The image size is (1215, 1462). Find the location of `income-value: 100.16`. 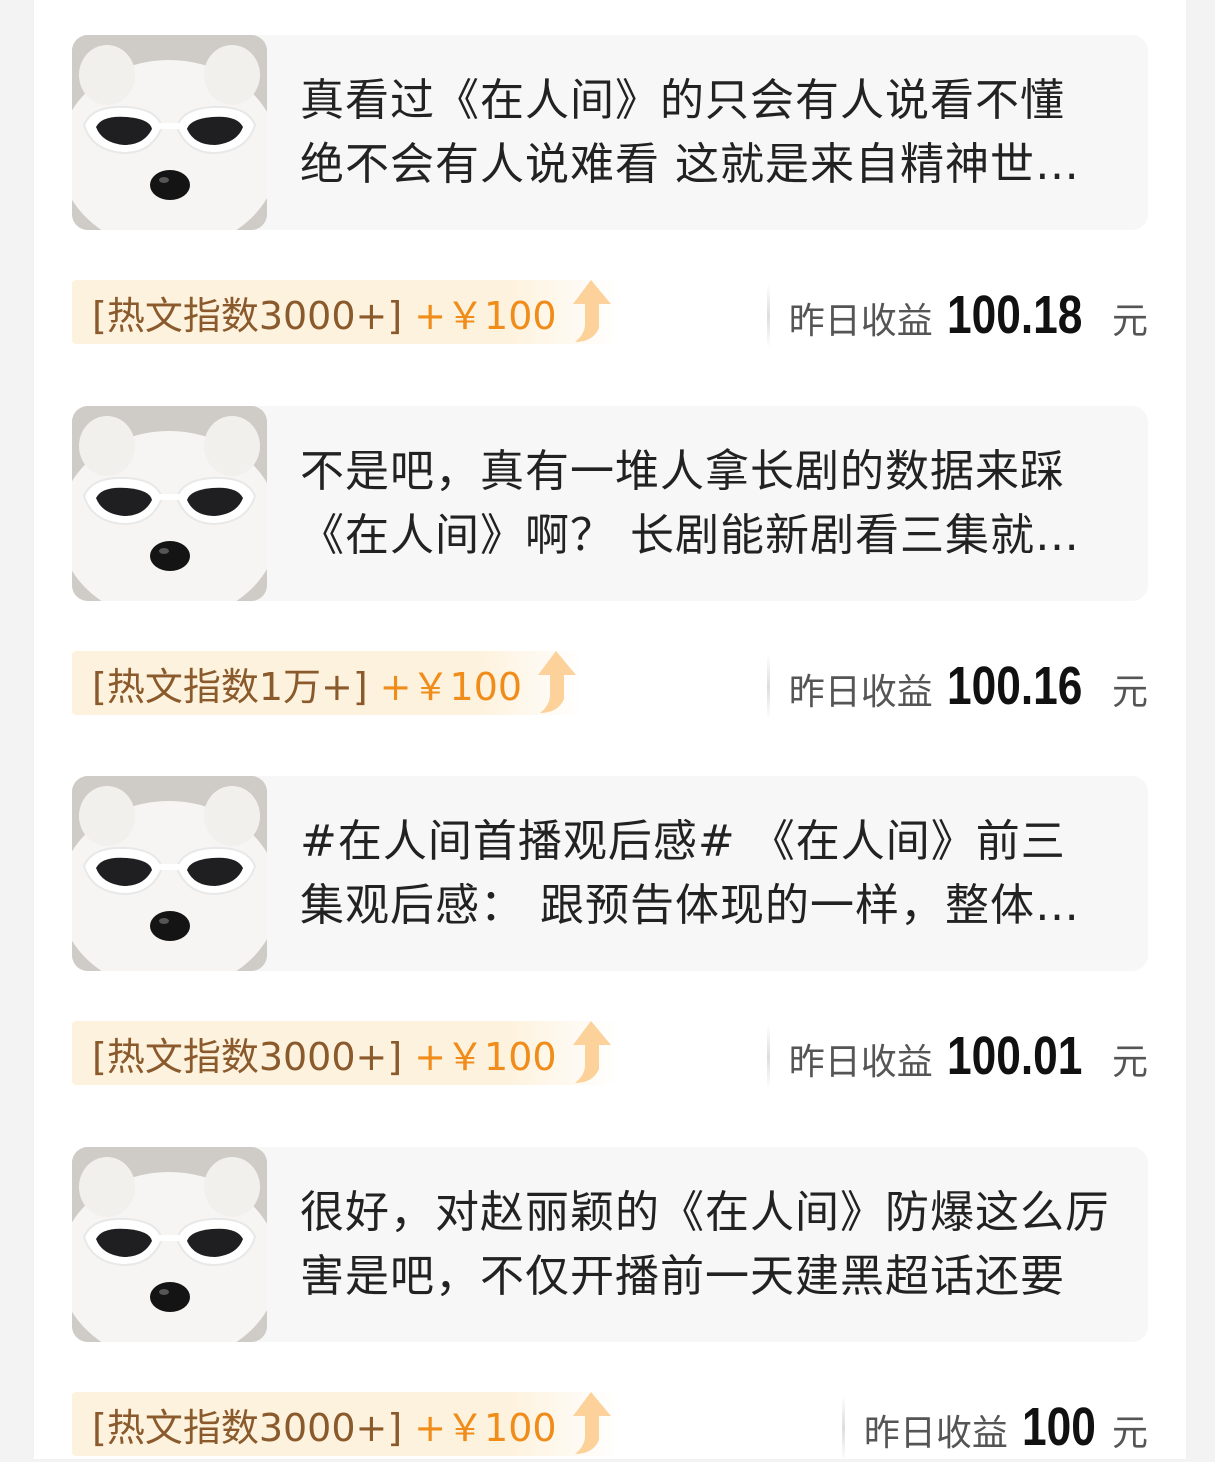

income-value: 100.16 is located at coordinates (1014, 686).